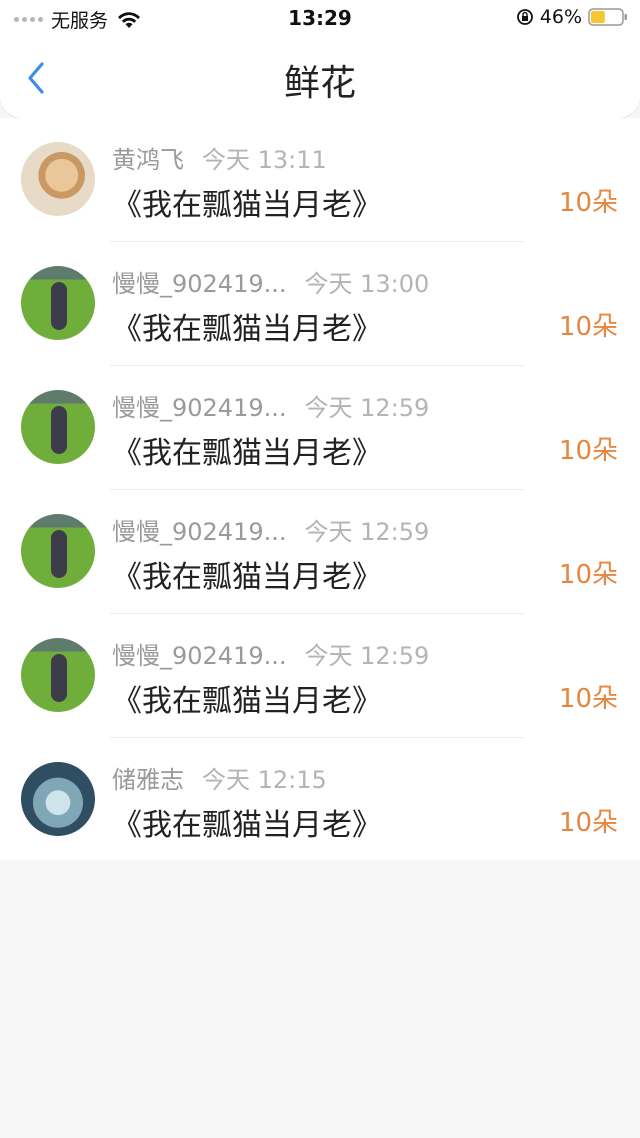 Image resolution: width=640 pixels, height=1138 pixels. I want to click on battery-icon, so click(607, 17).